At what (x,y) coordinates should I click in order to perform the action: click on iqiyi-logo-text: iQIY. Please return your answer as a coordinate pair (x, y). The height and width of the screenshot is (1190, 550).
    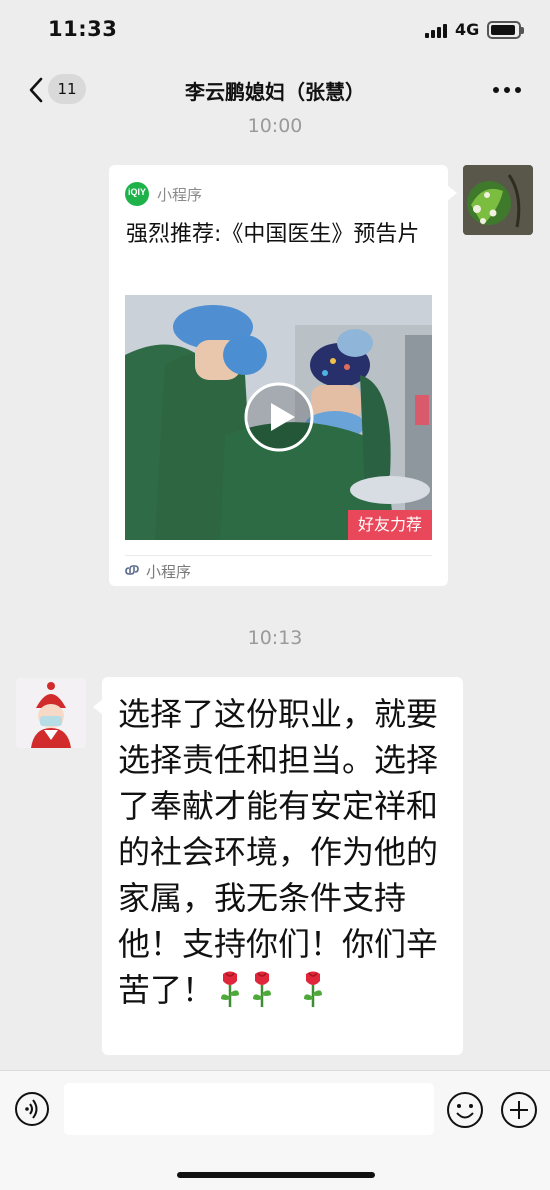
    Looking at the image, I should click on (136, 192).